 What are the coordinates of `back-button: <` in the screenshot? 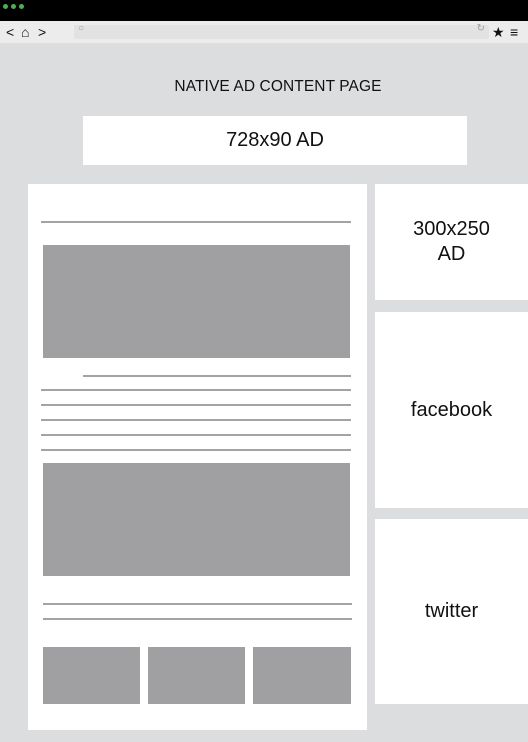 It's located at (10, 32).